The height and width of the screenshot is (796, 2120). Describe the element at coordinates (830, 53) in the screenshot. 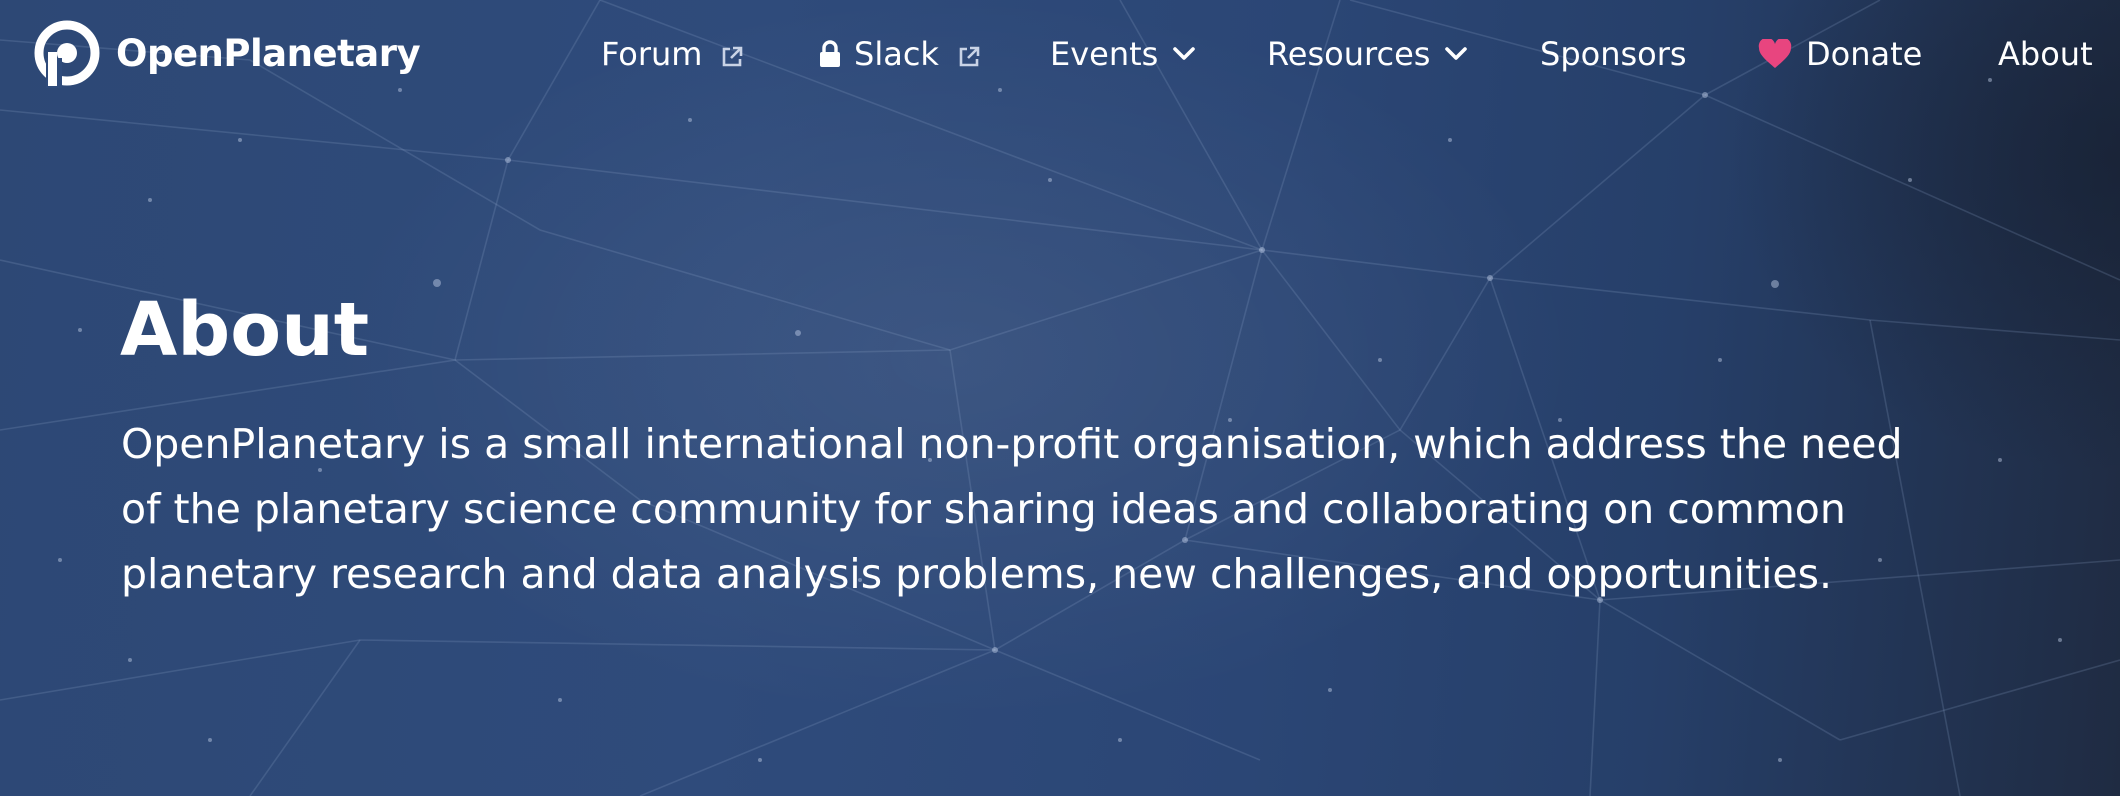

I see `lock-icon` at that location.